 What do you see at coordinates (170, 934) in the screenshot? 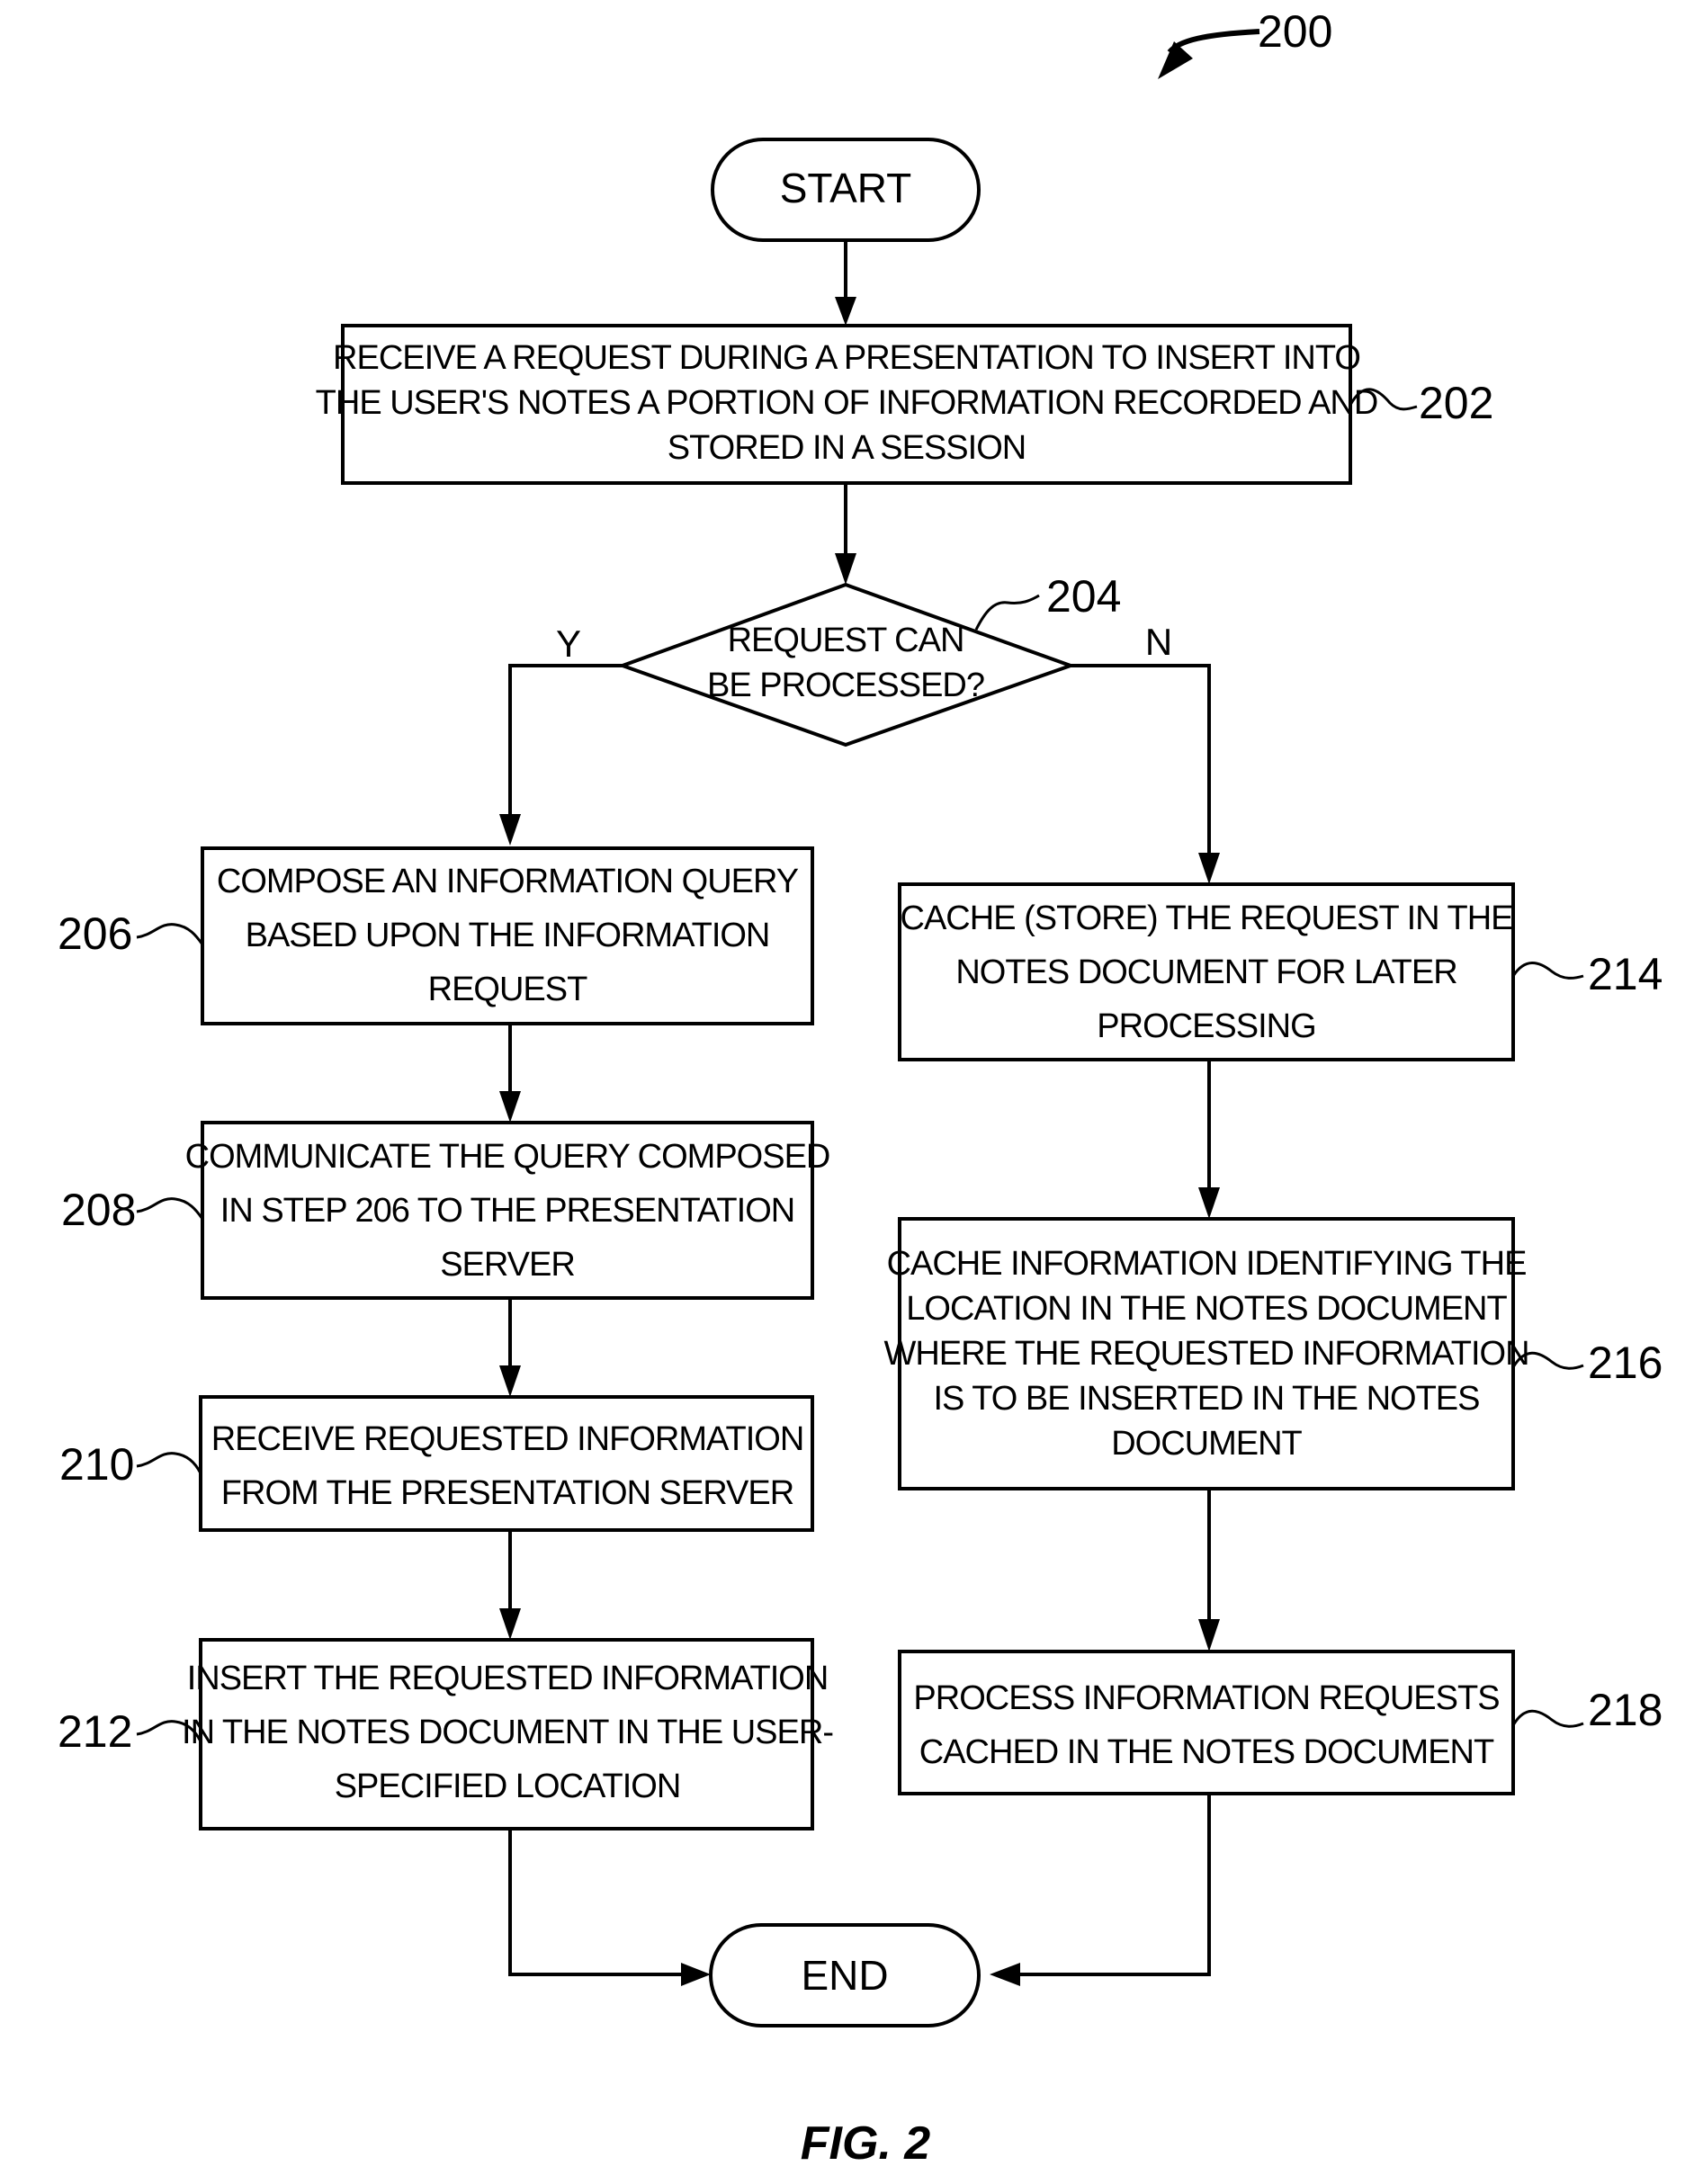
I see `step-206-leader` at bounding box center [170, 934].